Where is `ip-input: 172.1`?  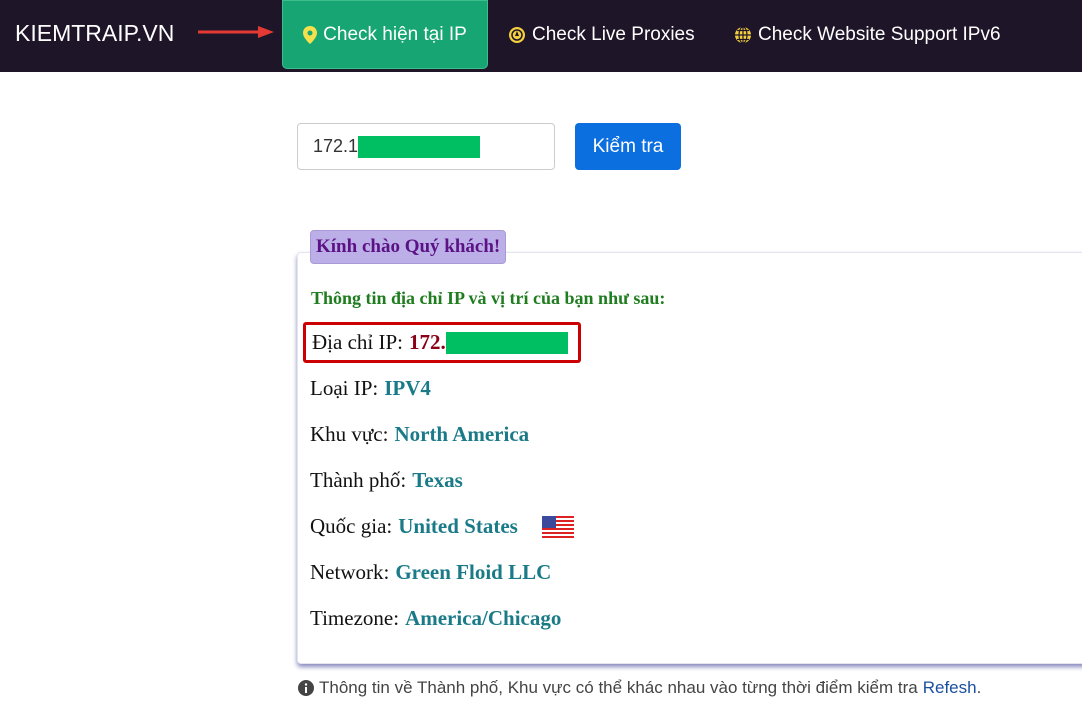 ip-input: 172.1 is located at coordinates (426, 146).